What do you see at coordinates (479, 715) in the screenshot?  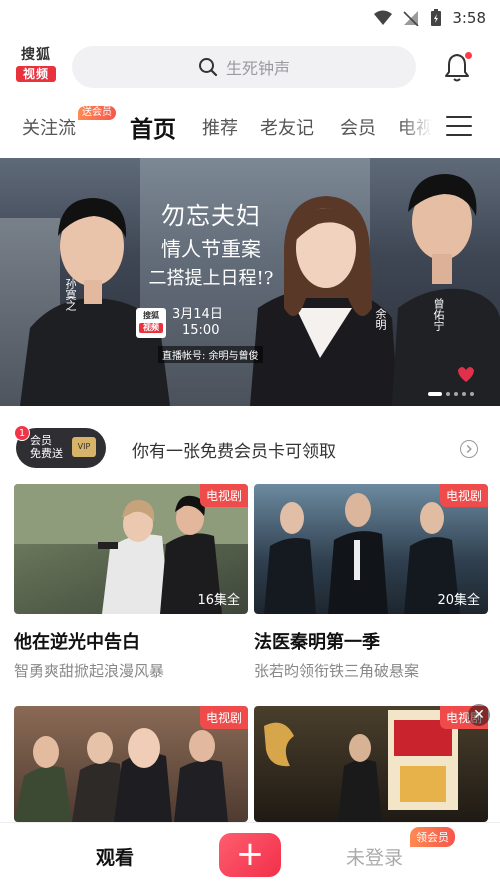 I see `ad-close-button: ✕` at bounding box center [479, 715].